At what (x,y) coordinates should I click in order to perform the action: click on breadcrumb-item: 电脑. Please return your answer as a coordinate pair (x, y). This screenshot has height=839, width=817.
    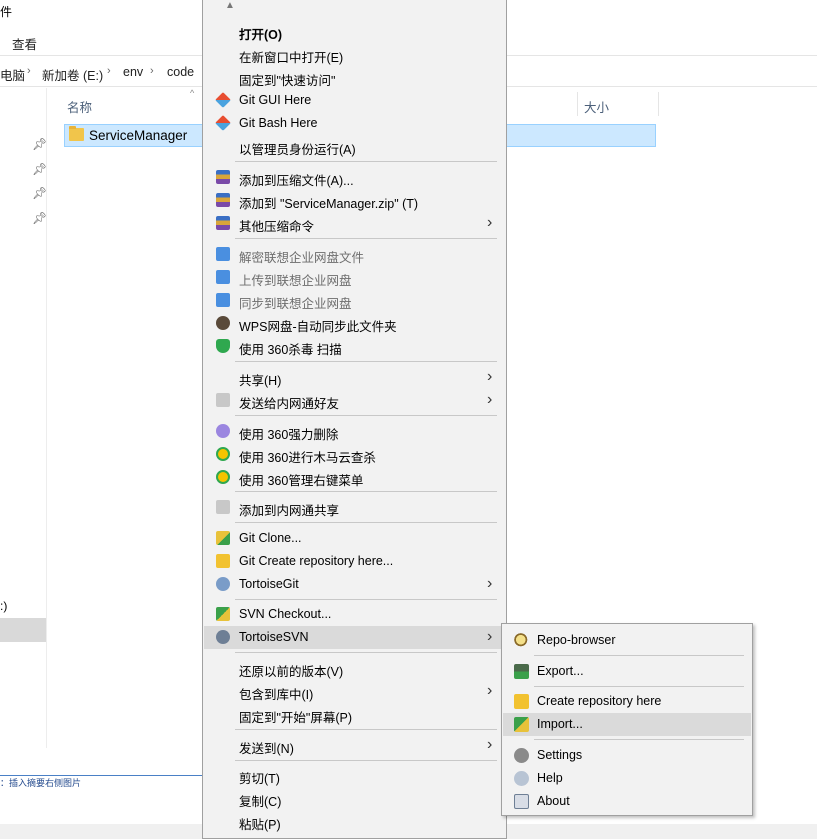
    Looking at the image, I should click on (12, 74).